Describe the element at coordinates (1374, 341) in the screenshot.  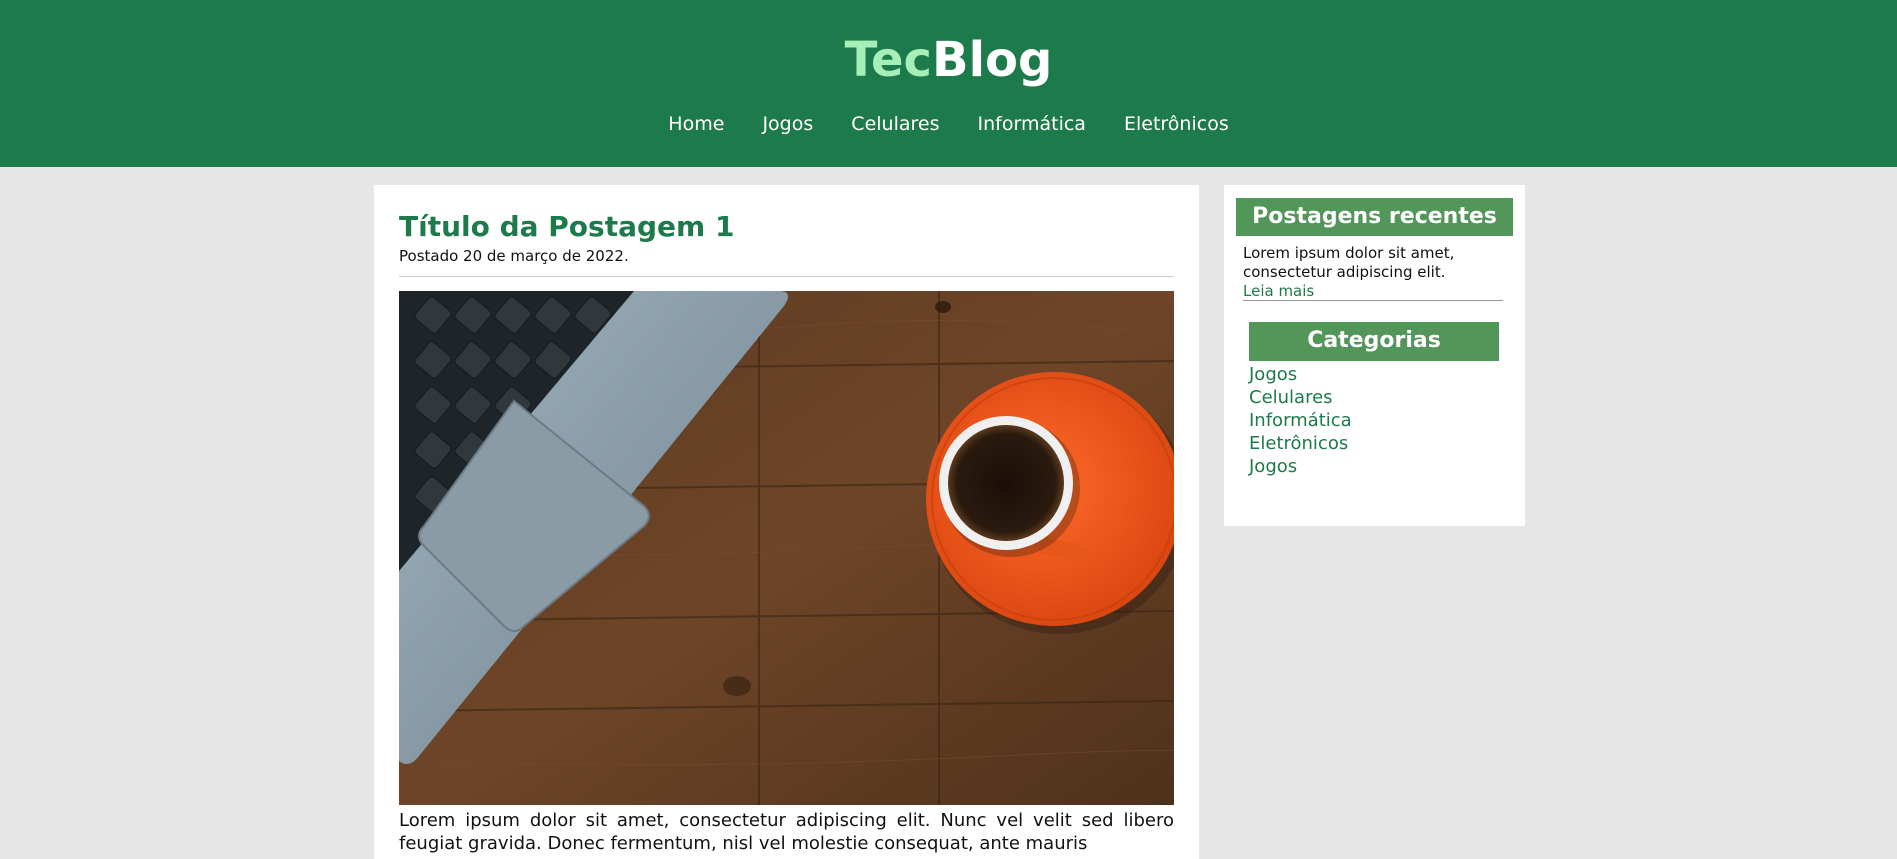
I see `categories-heading: Categorias` at that location.